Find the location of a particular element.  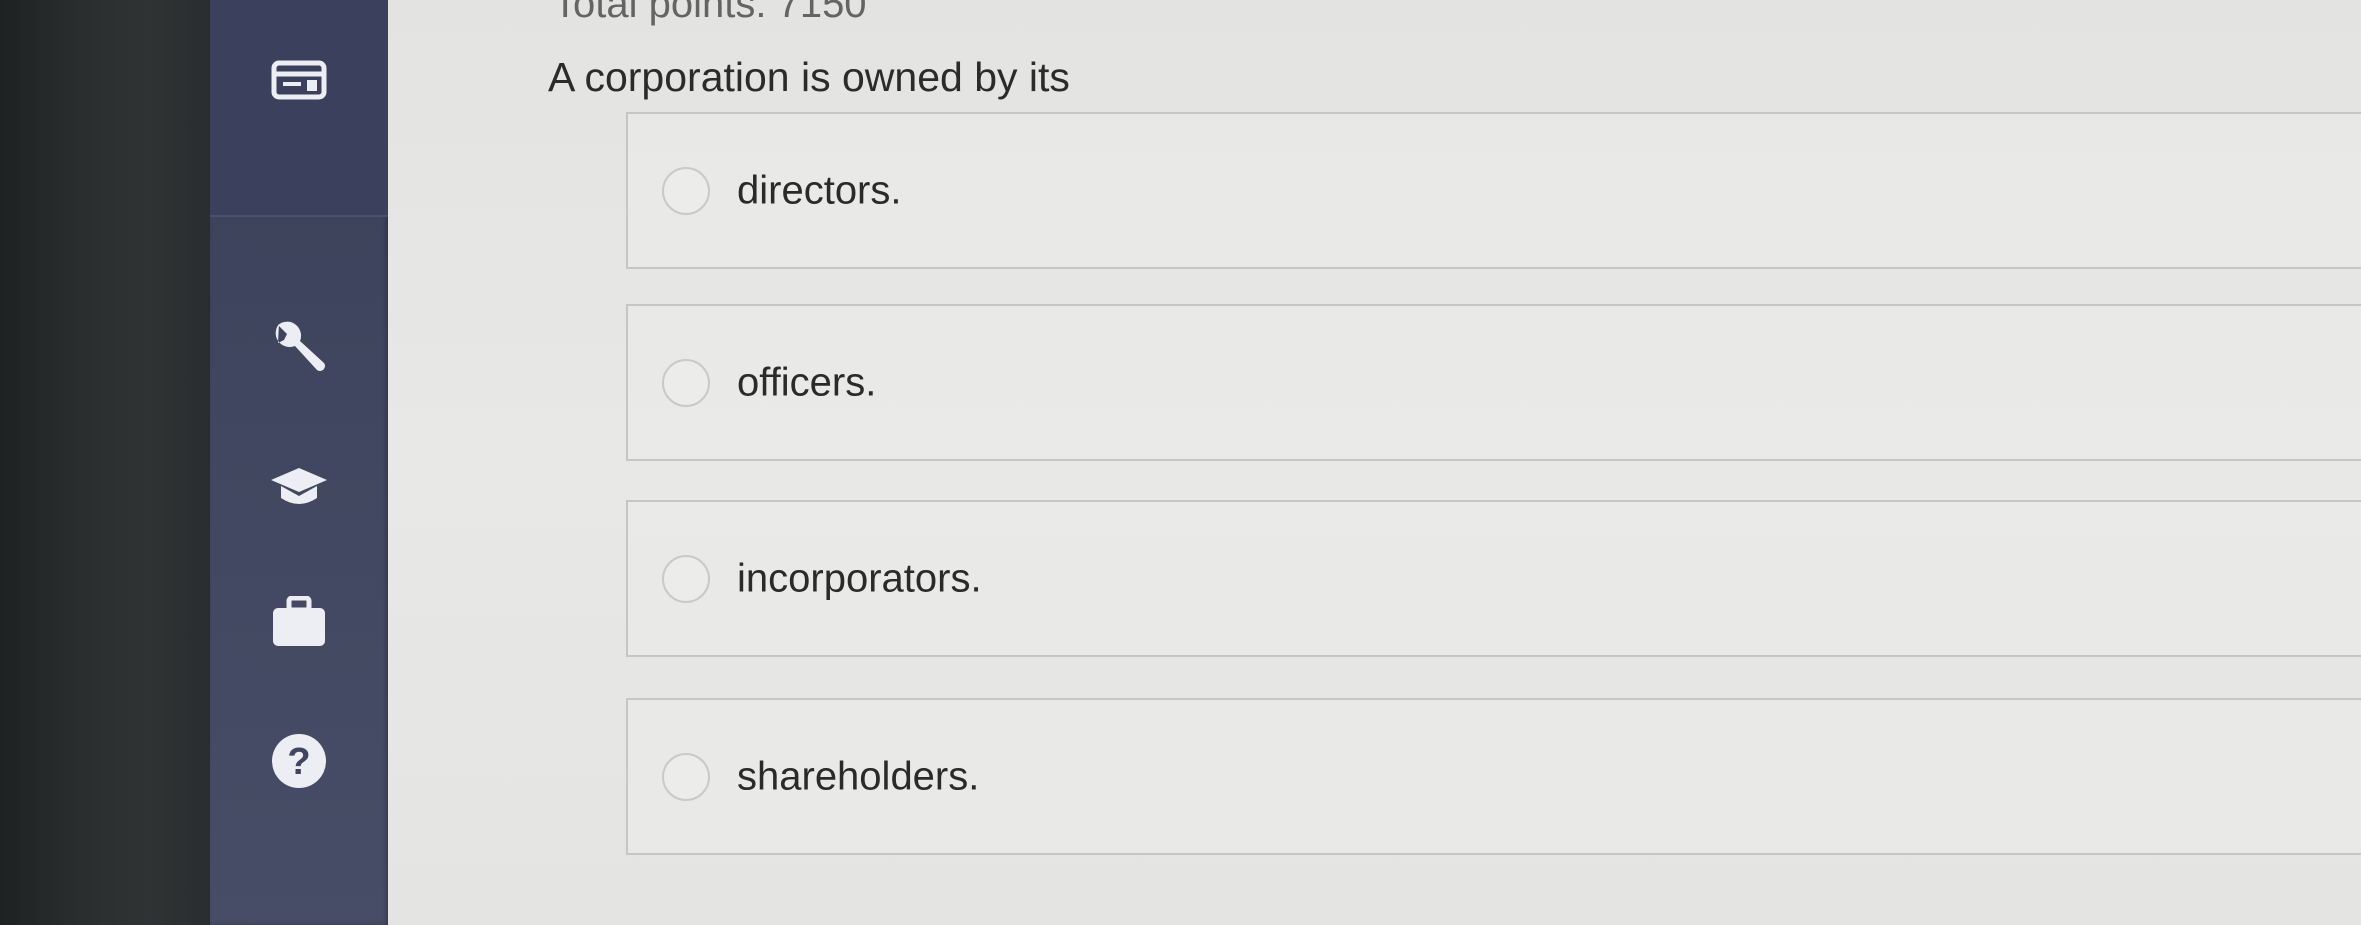

help-glyph: ? is located at coordinates (298, 762).